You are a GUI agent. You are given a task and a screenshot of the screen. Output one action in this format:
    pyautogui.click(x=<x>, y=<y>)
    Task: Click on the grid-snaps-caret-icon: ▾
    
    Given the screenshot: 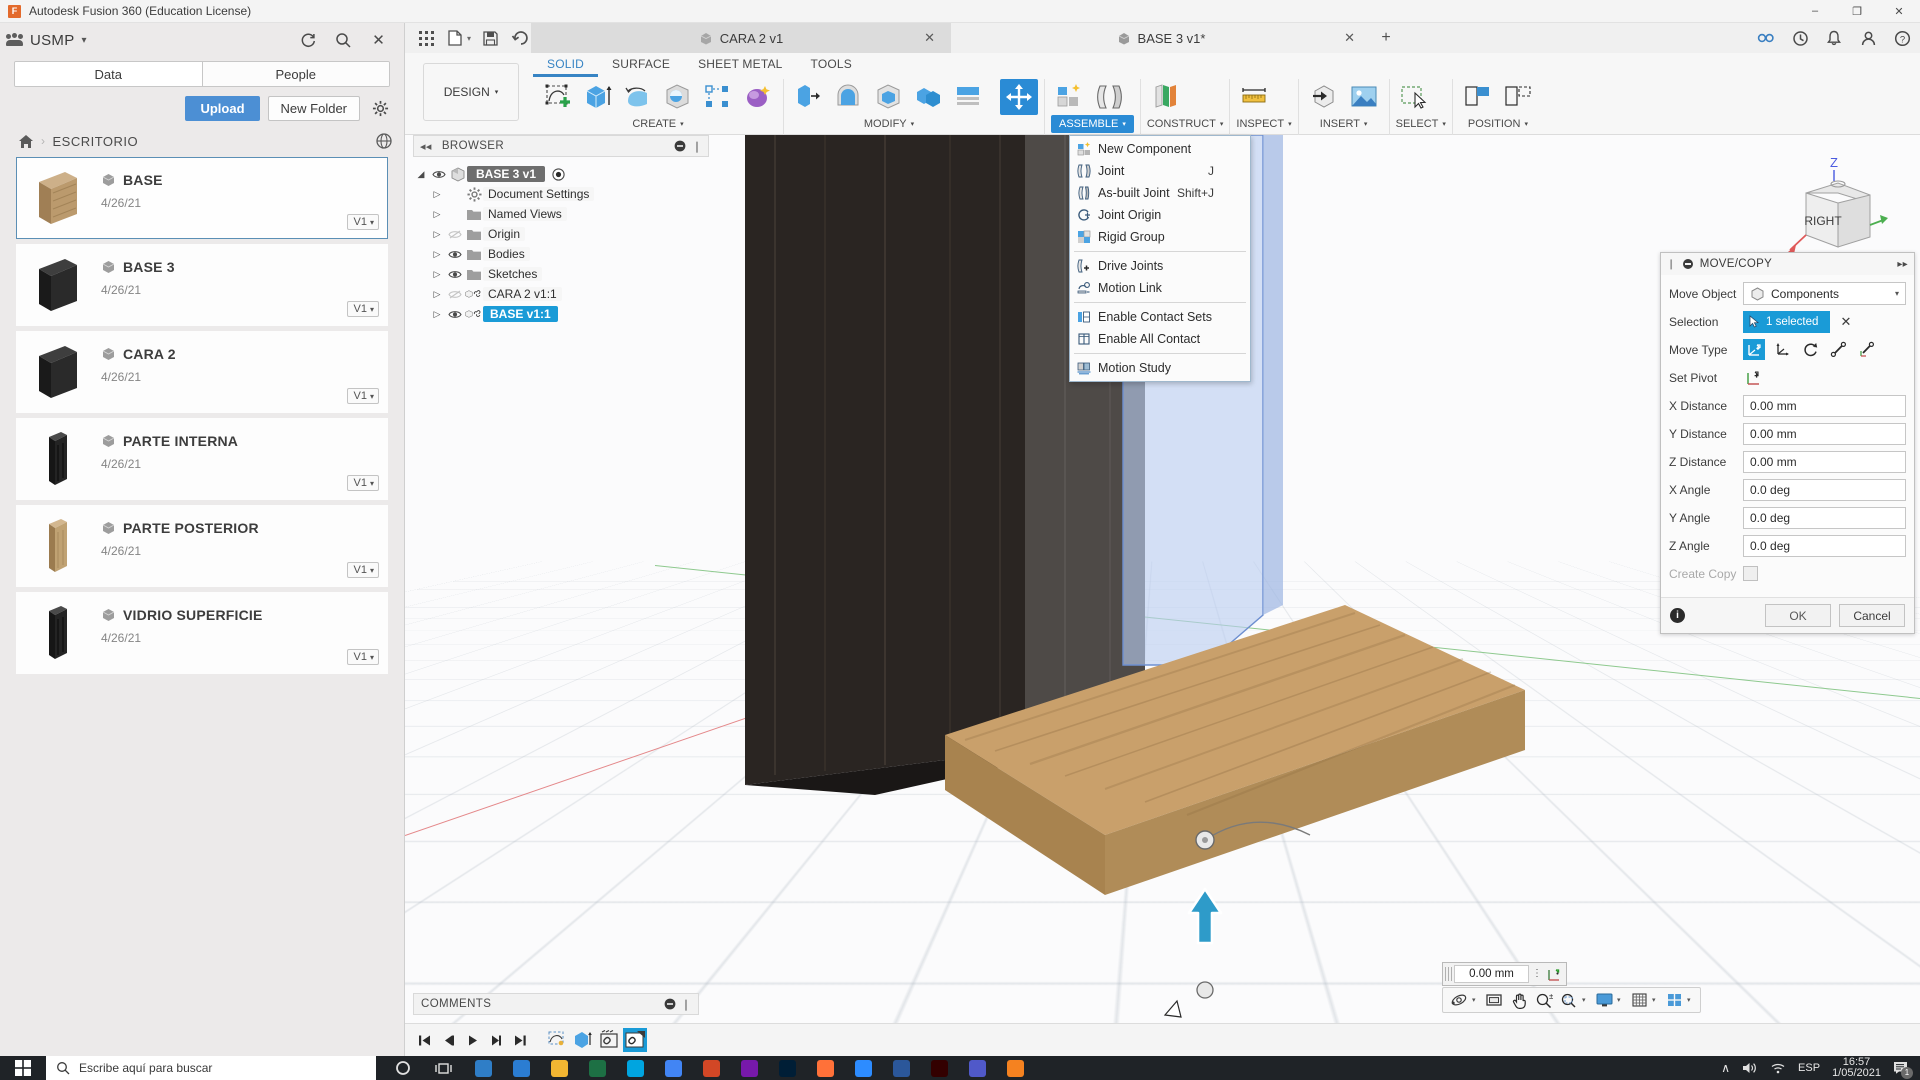 What is the action you would take?
    pyautogui.click(x=1656, y=1000)
    